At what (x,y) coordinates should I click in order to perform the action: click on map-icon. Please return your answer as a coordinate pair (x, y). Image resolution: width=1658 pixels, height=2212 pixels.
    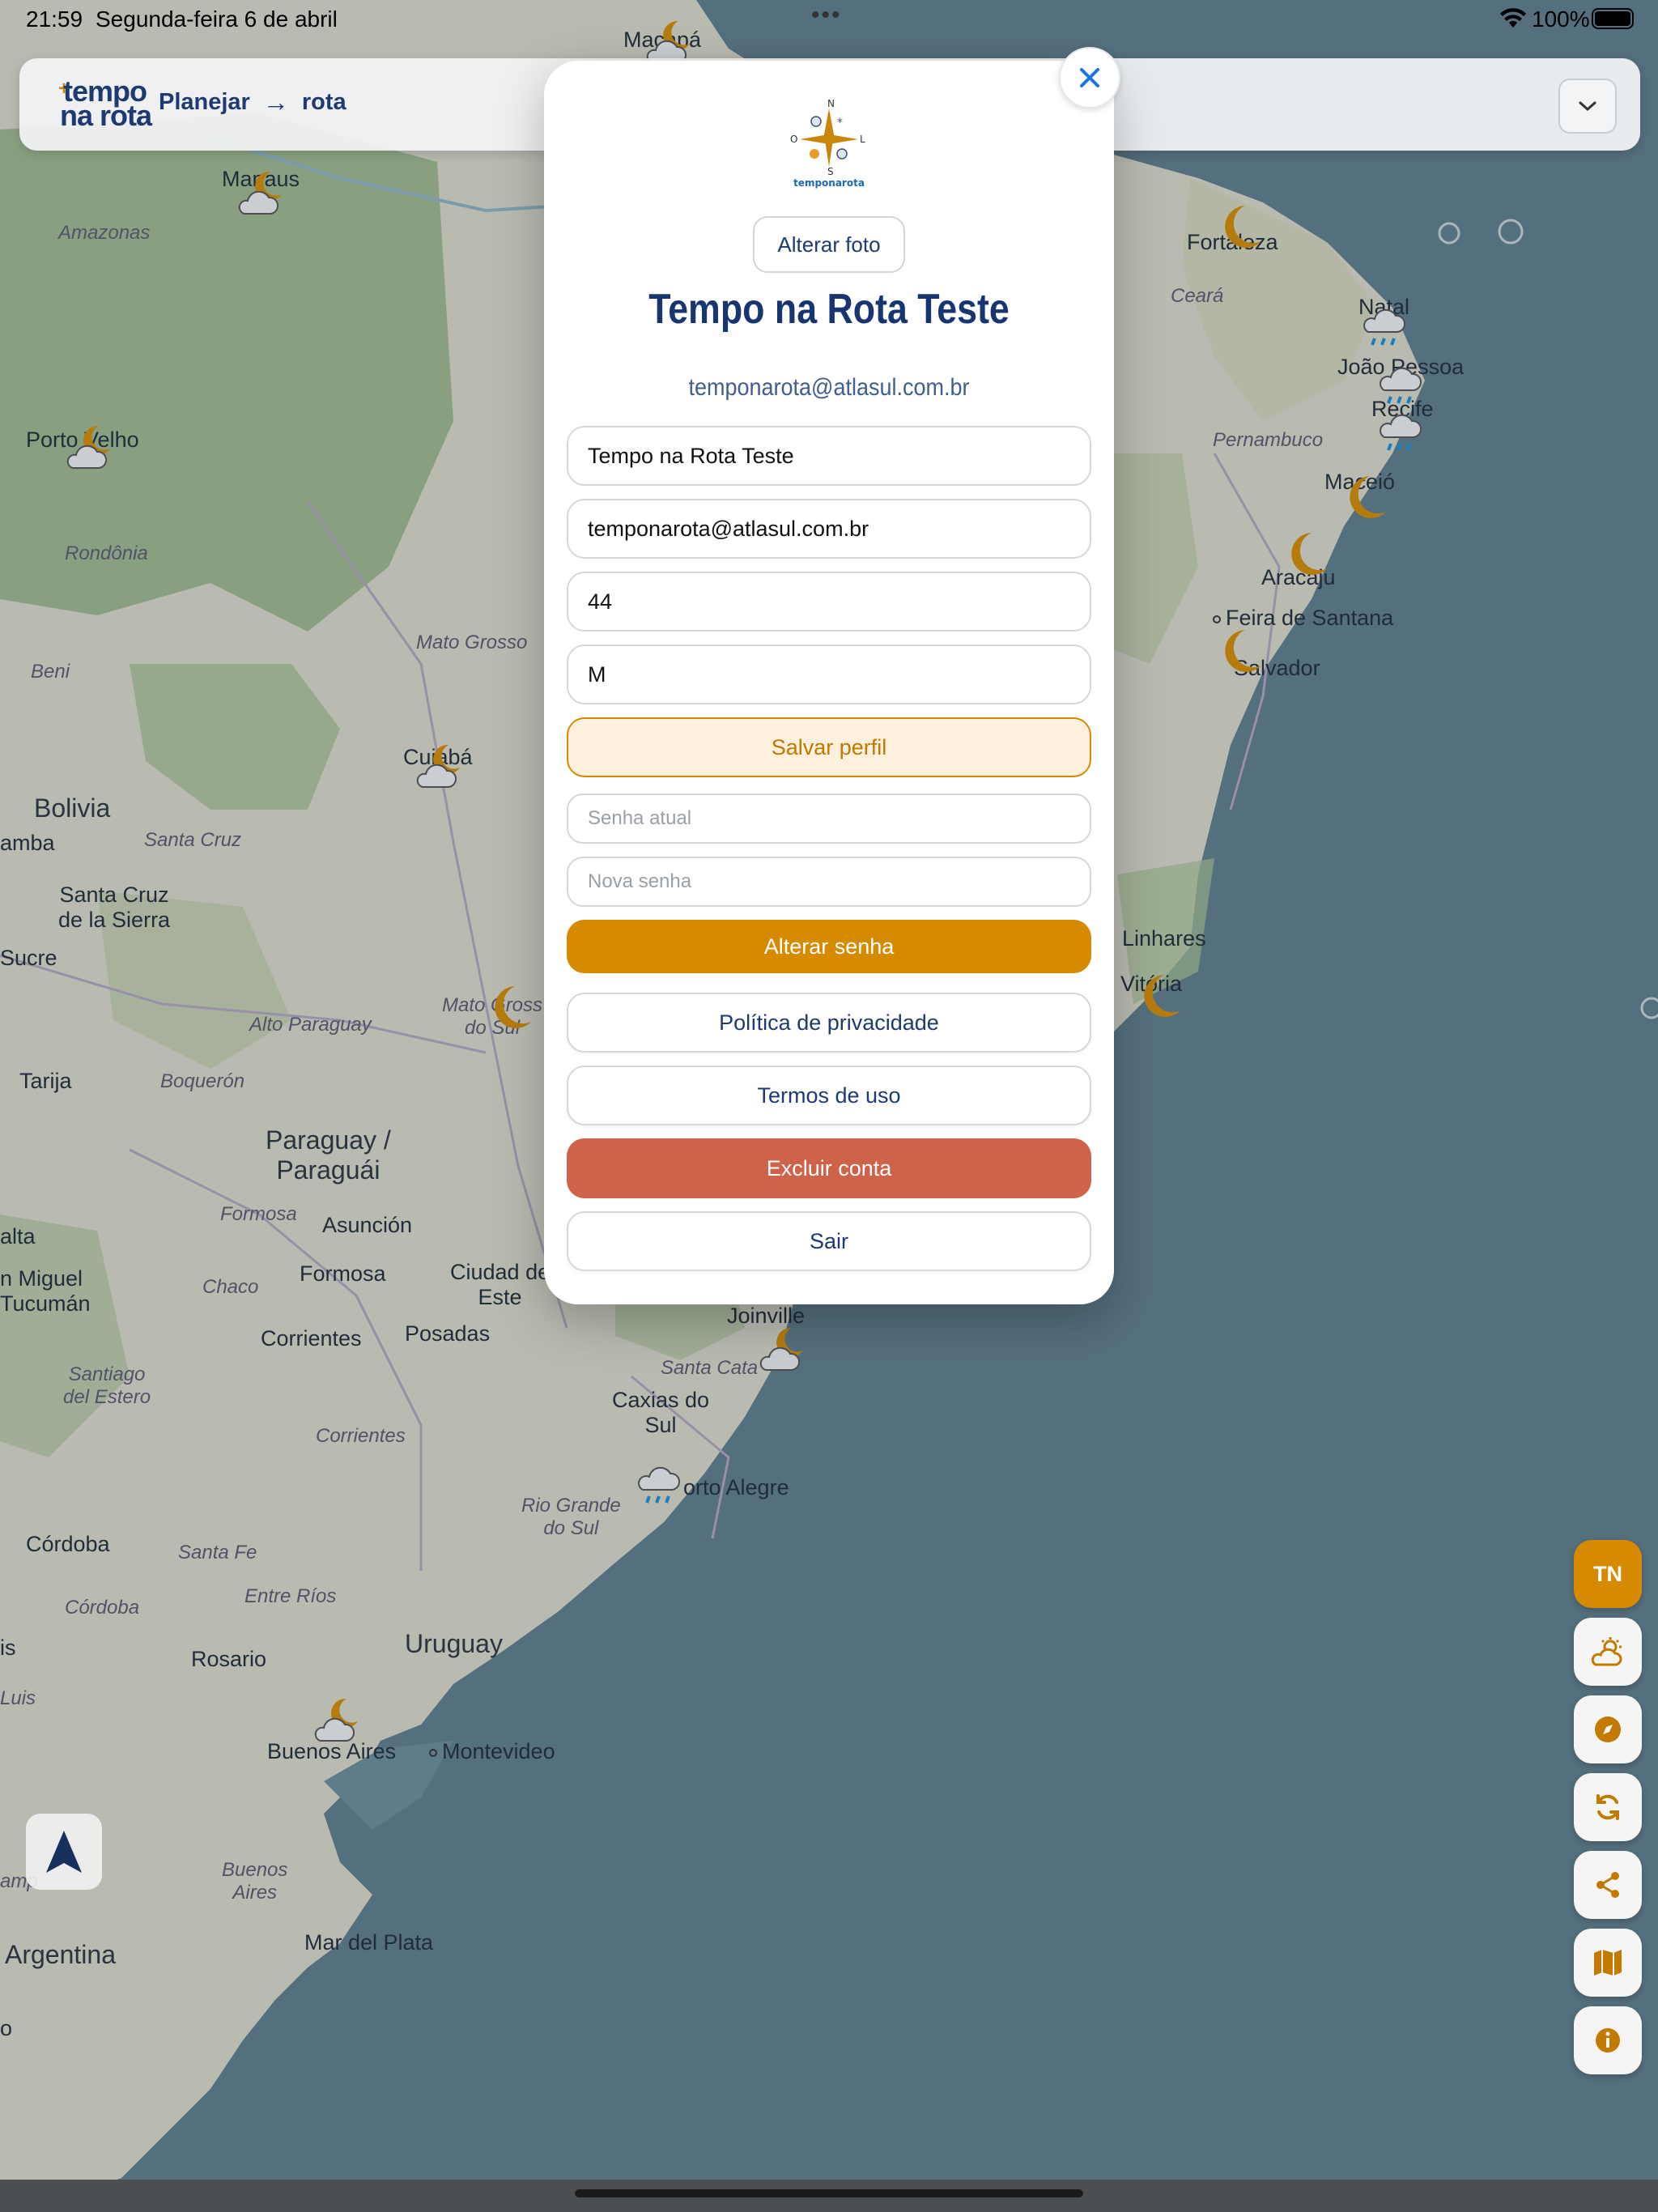
    Looking at the image, I should click on (1608, 1963).